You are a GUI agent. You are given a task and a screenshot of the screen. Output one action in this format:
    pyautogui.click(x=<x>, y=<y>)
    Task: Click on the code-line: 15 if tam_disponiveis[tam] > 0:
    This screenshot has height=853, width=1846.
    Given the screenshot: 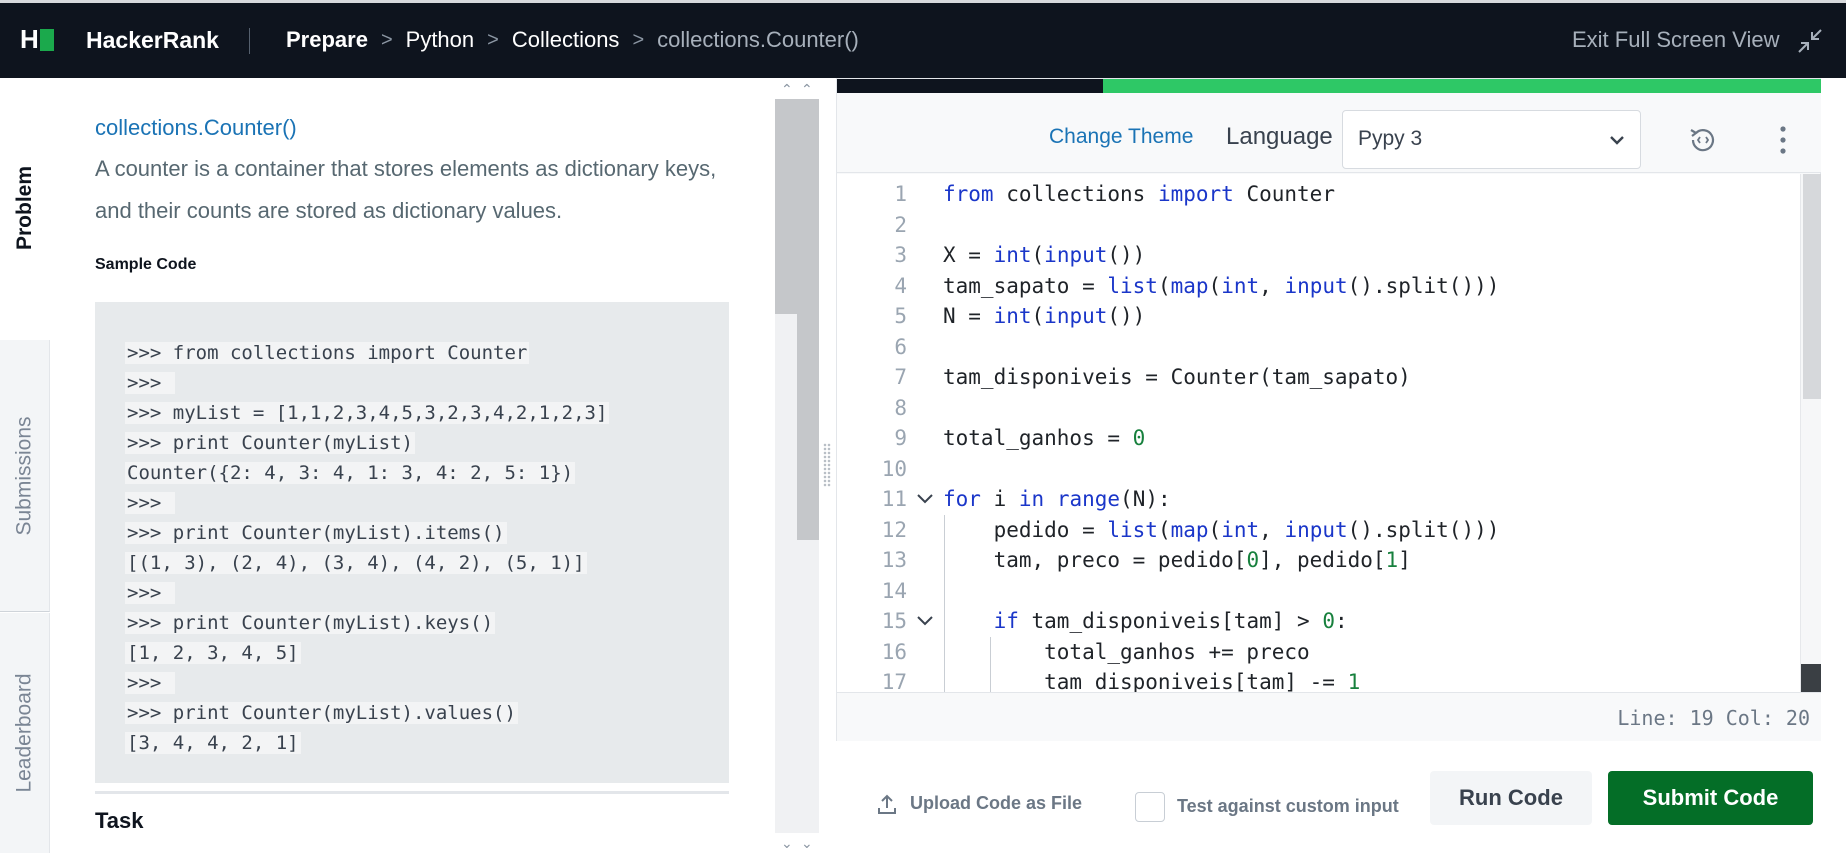 What is the action you would take?
    pyautogui.click(x=1317, y=621)
    